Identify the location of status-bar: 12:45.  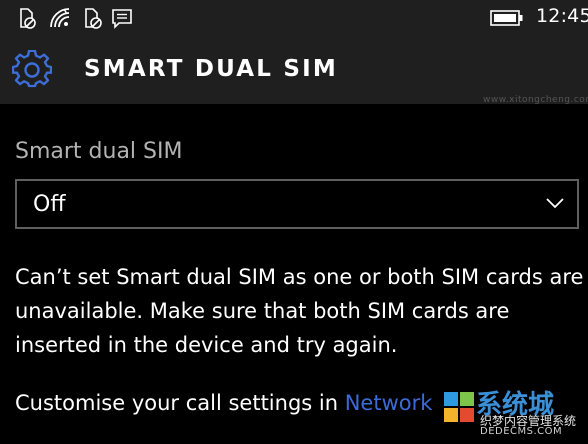
(294, 18).